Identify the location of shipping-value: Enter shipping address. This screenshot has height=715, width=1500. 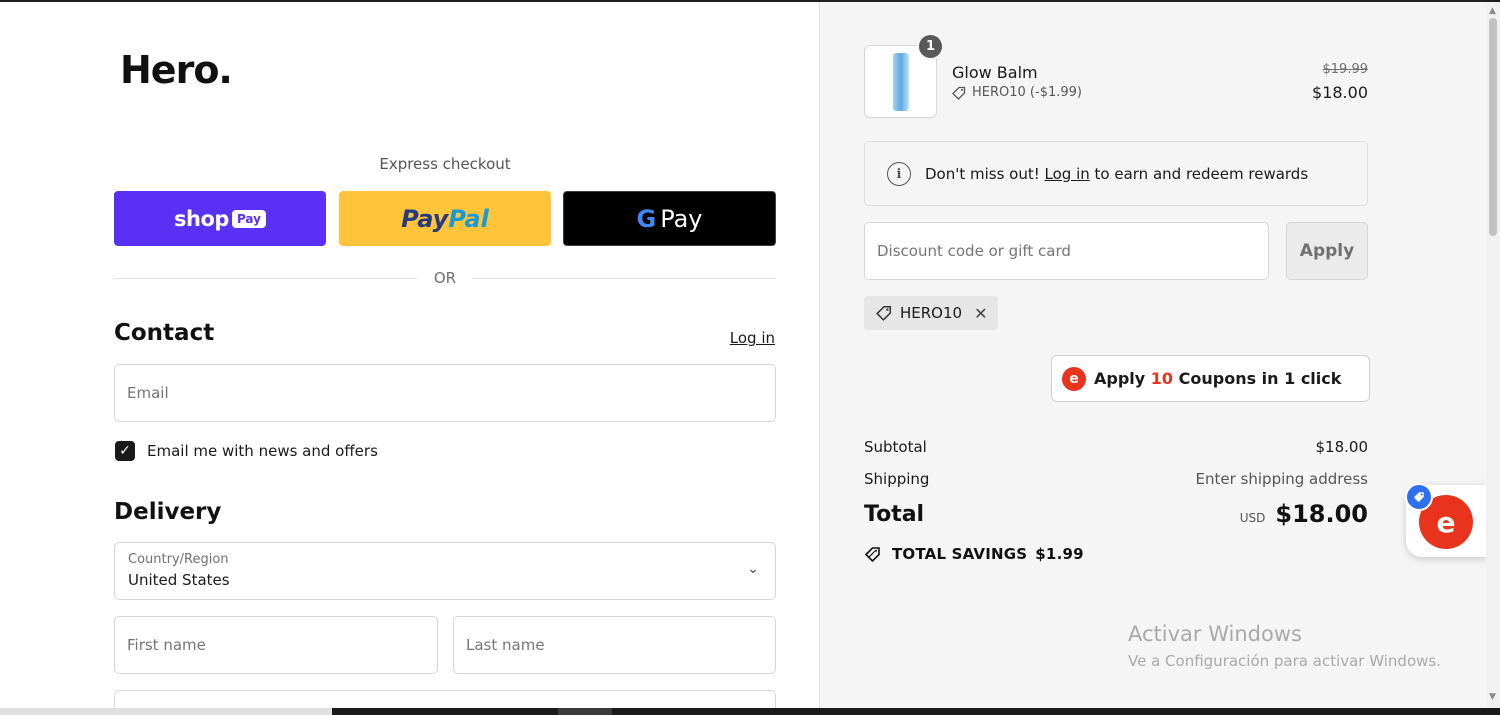
(1281, 479).